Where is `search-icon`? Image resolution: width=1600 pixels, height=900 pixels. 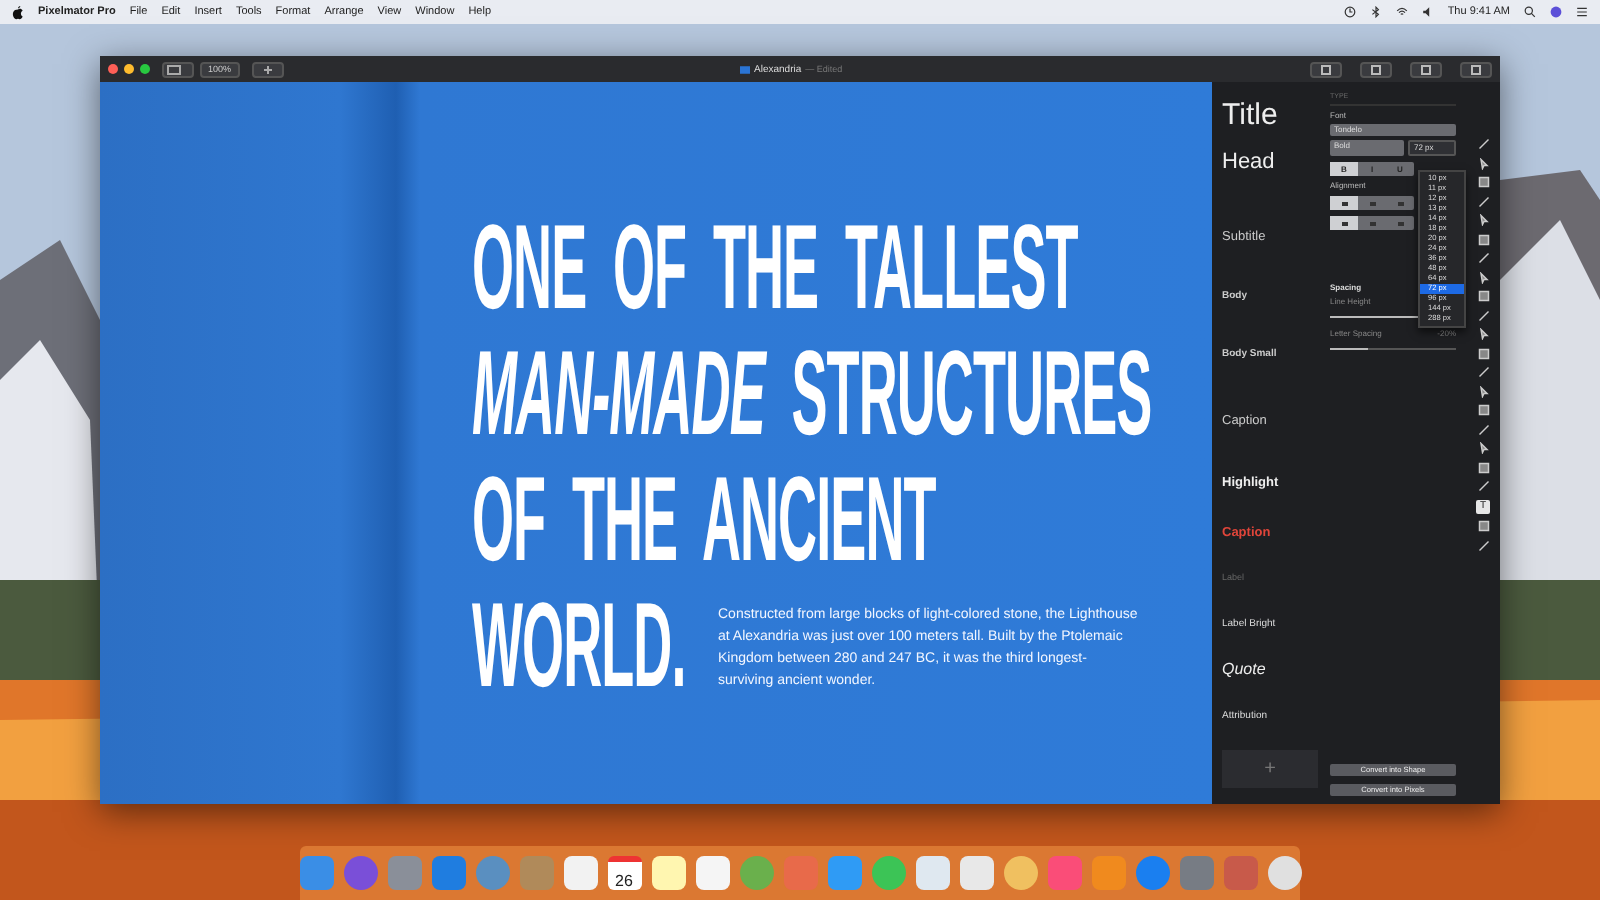
search-icon is located at coordinates (1530, 12).